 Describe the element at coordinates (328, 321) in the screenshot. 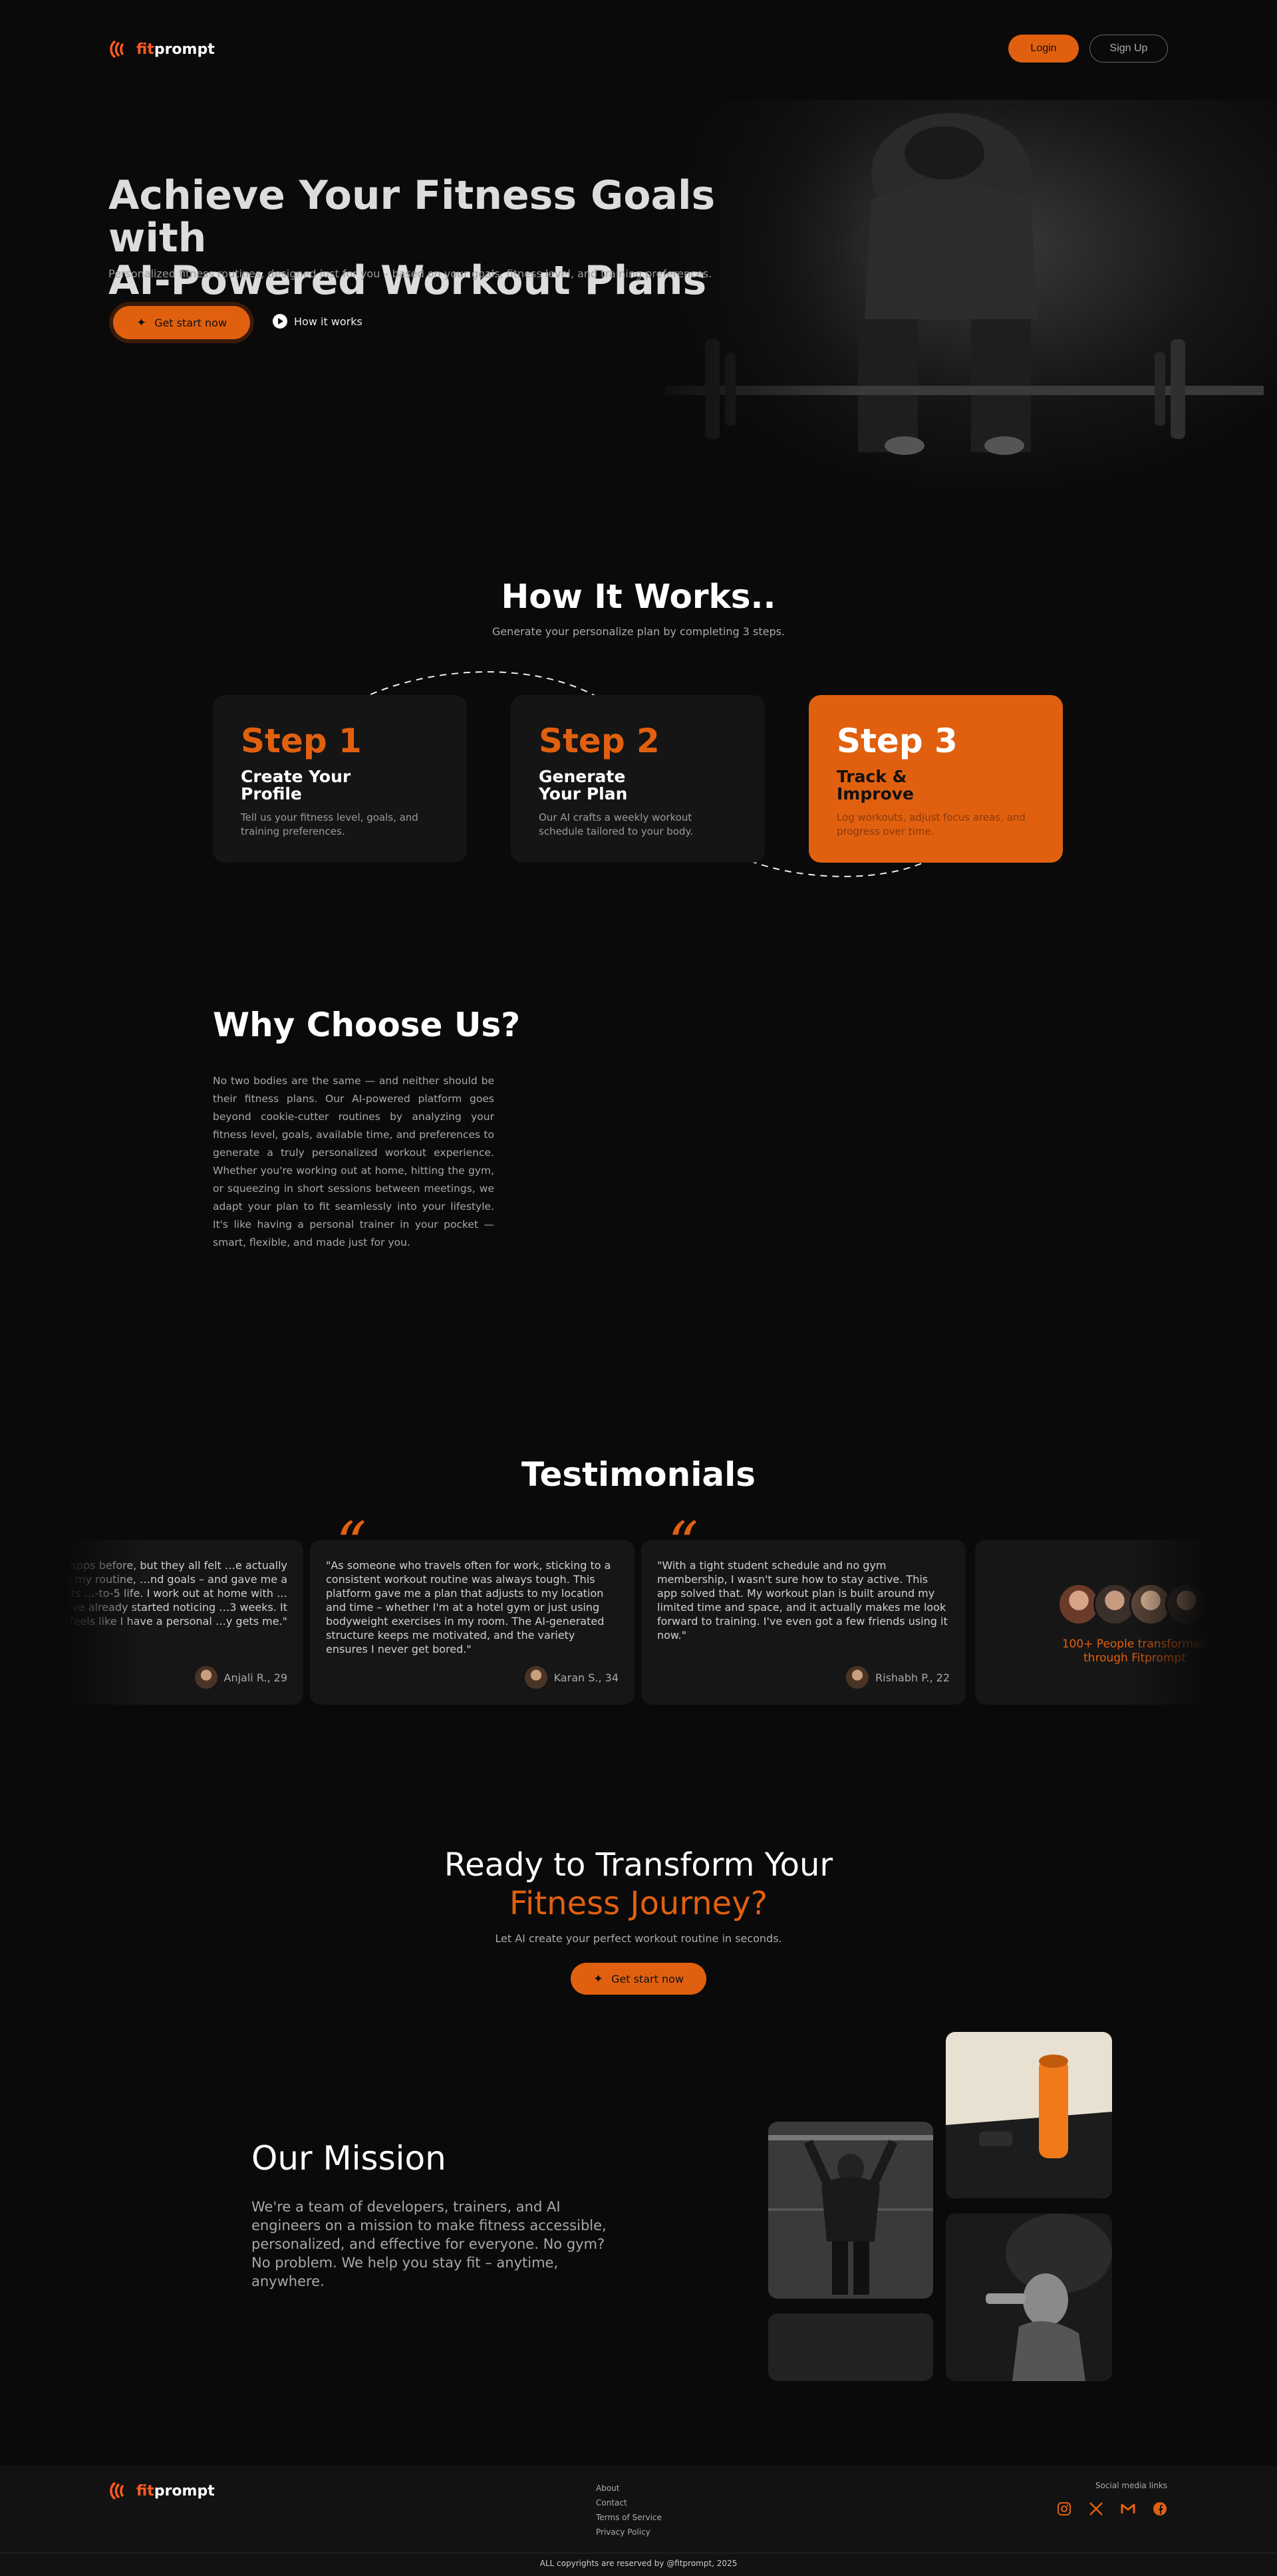

I see `how-it-works-label: How it works` at that location.